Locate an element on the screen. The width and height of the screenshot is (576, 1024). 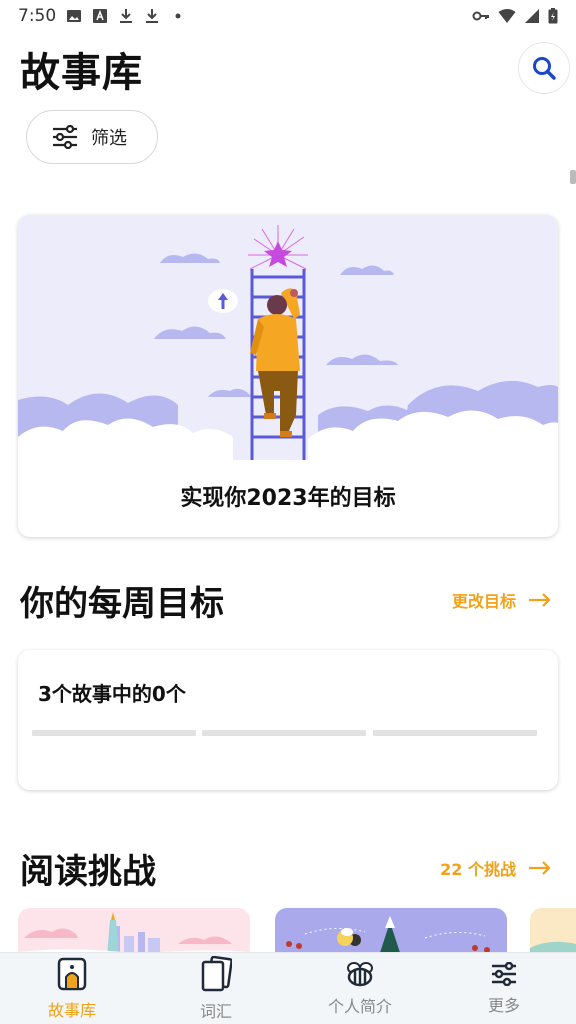
battery-icon is located at coordinates (553, 16).